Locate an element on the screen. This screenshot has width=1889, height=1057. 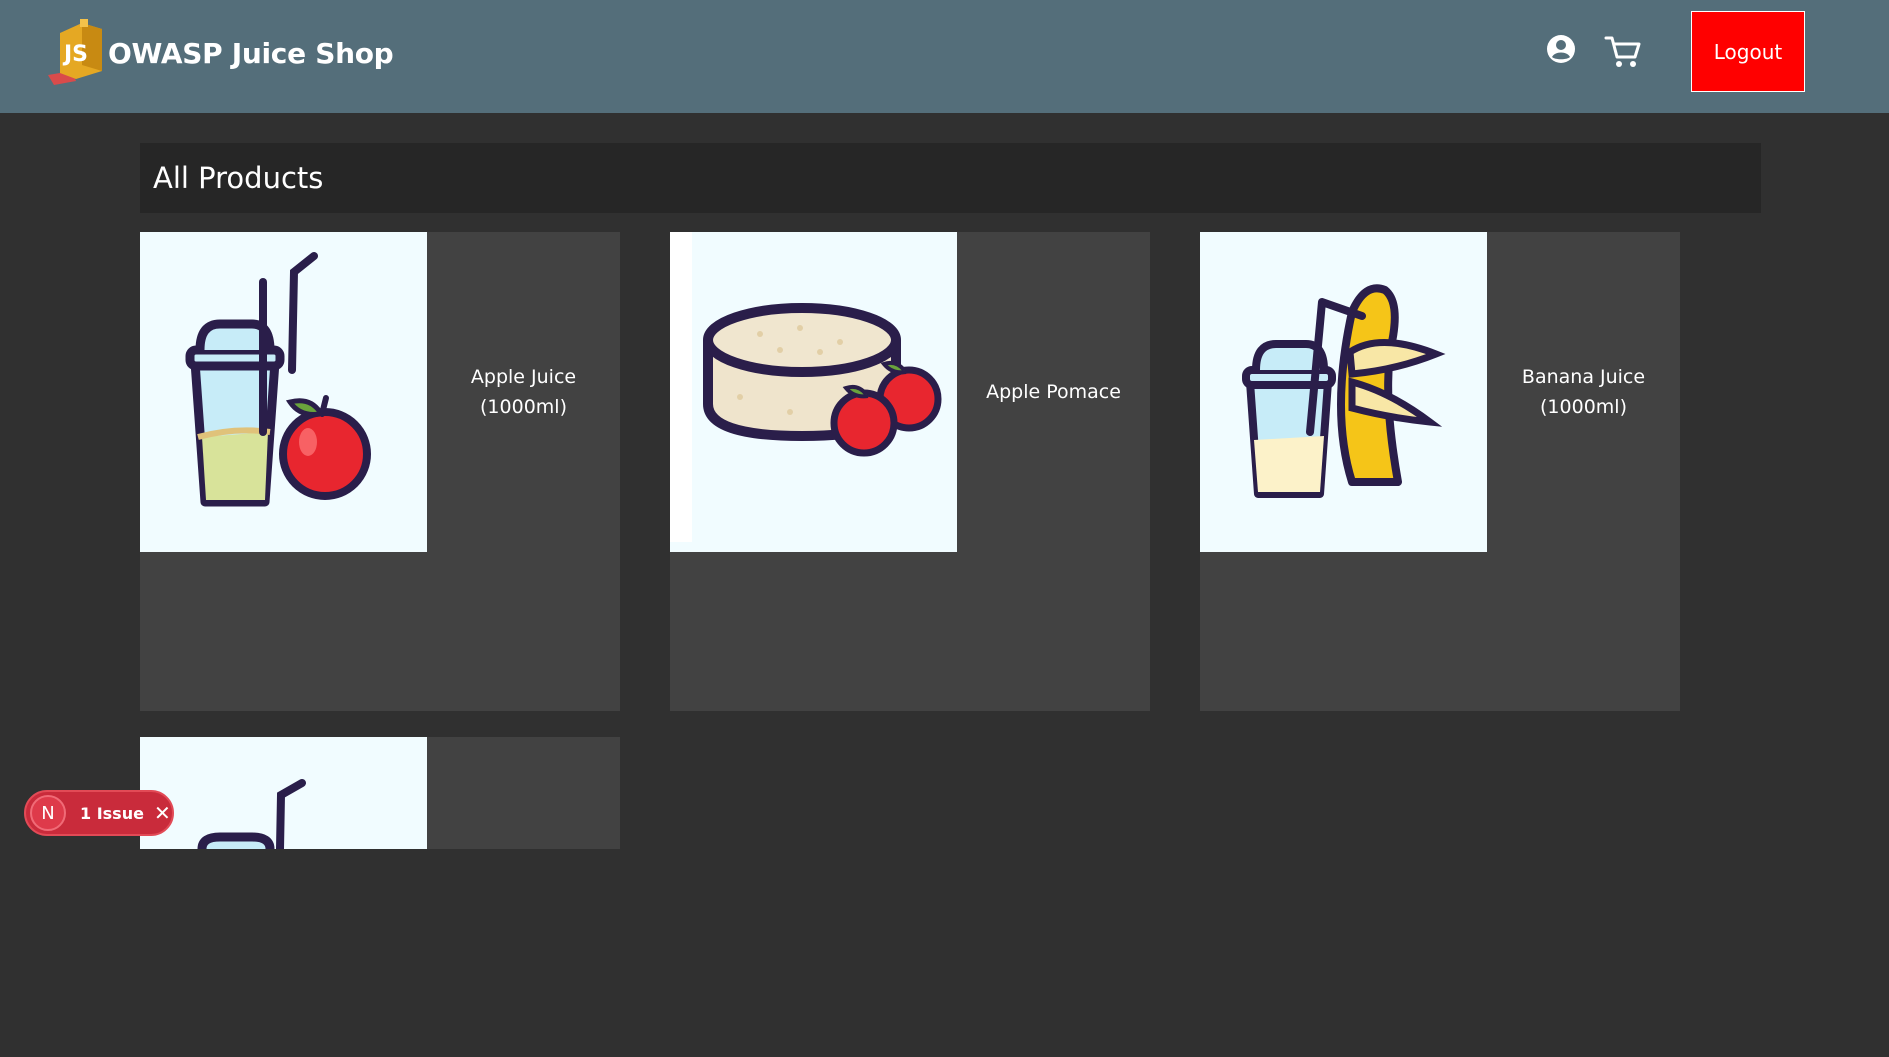
account-circle-icon is located at coordinates (1561, 51).